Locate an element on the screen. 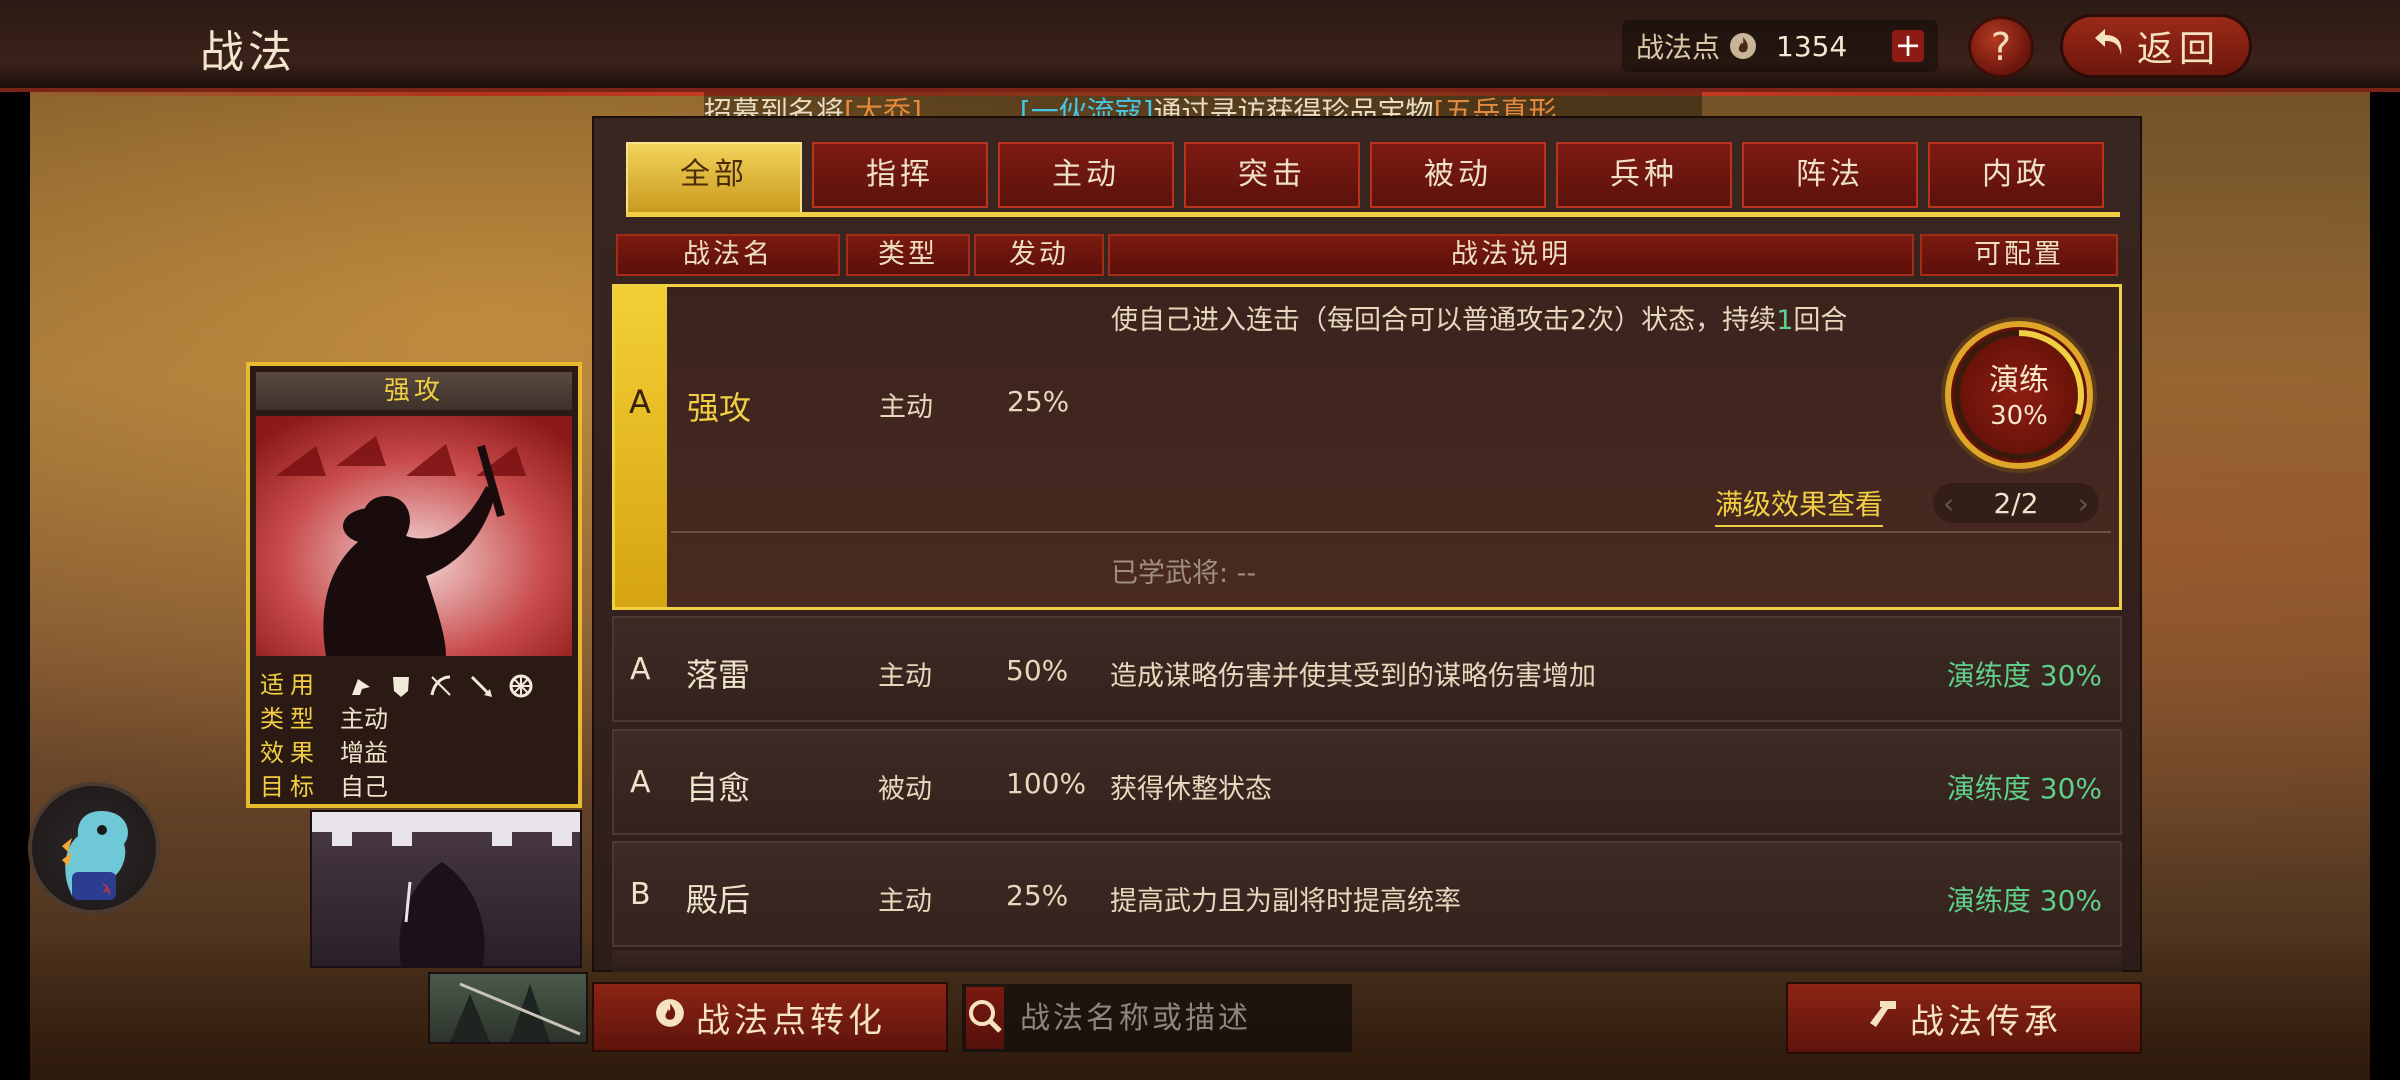  chevron-right-icon: › is located at coordinates (2083, 503).